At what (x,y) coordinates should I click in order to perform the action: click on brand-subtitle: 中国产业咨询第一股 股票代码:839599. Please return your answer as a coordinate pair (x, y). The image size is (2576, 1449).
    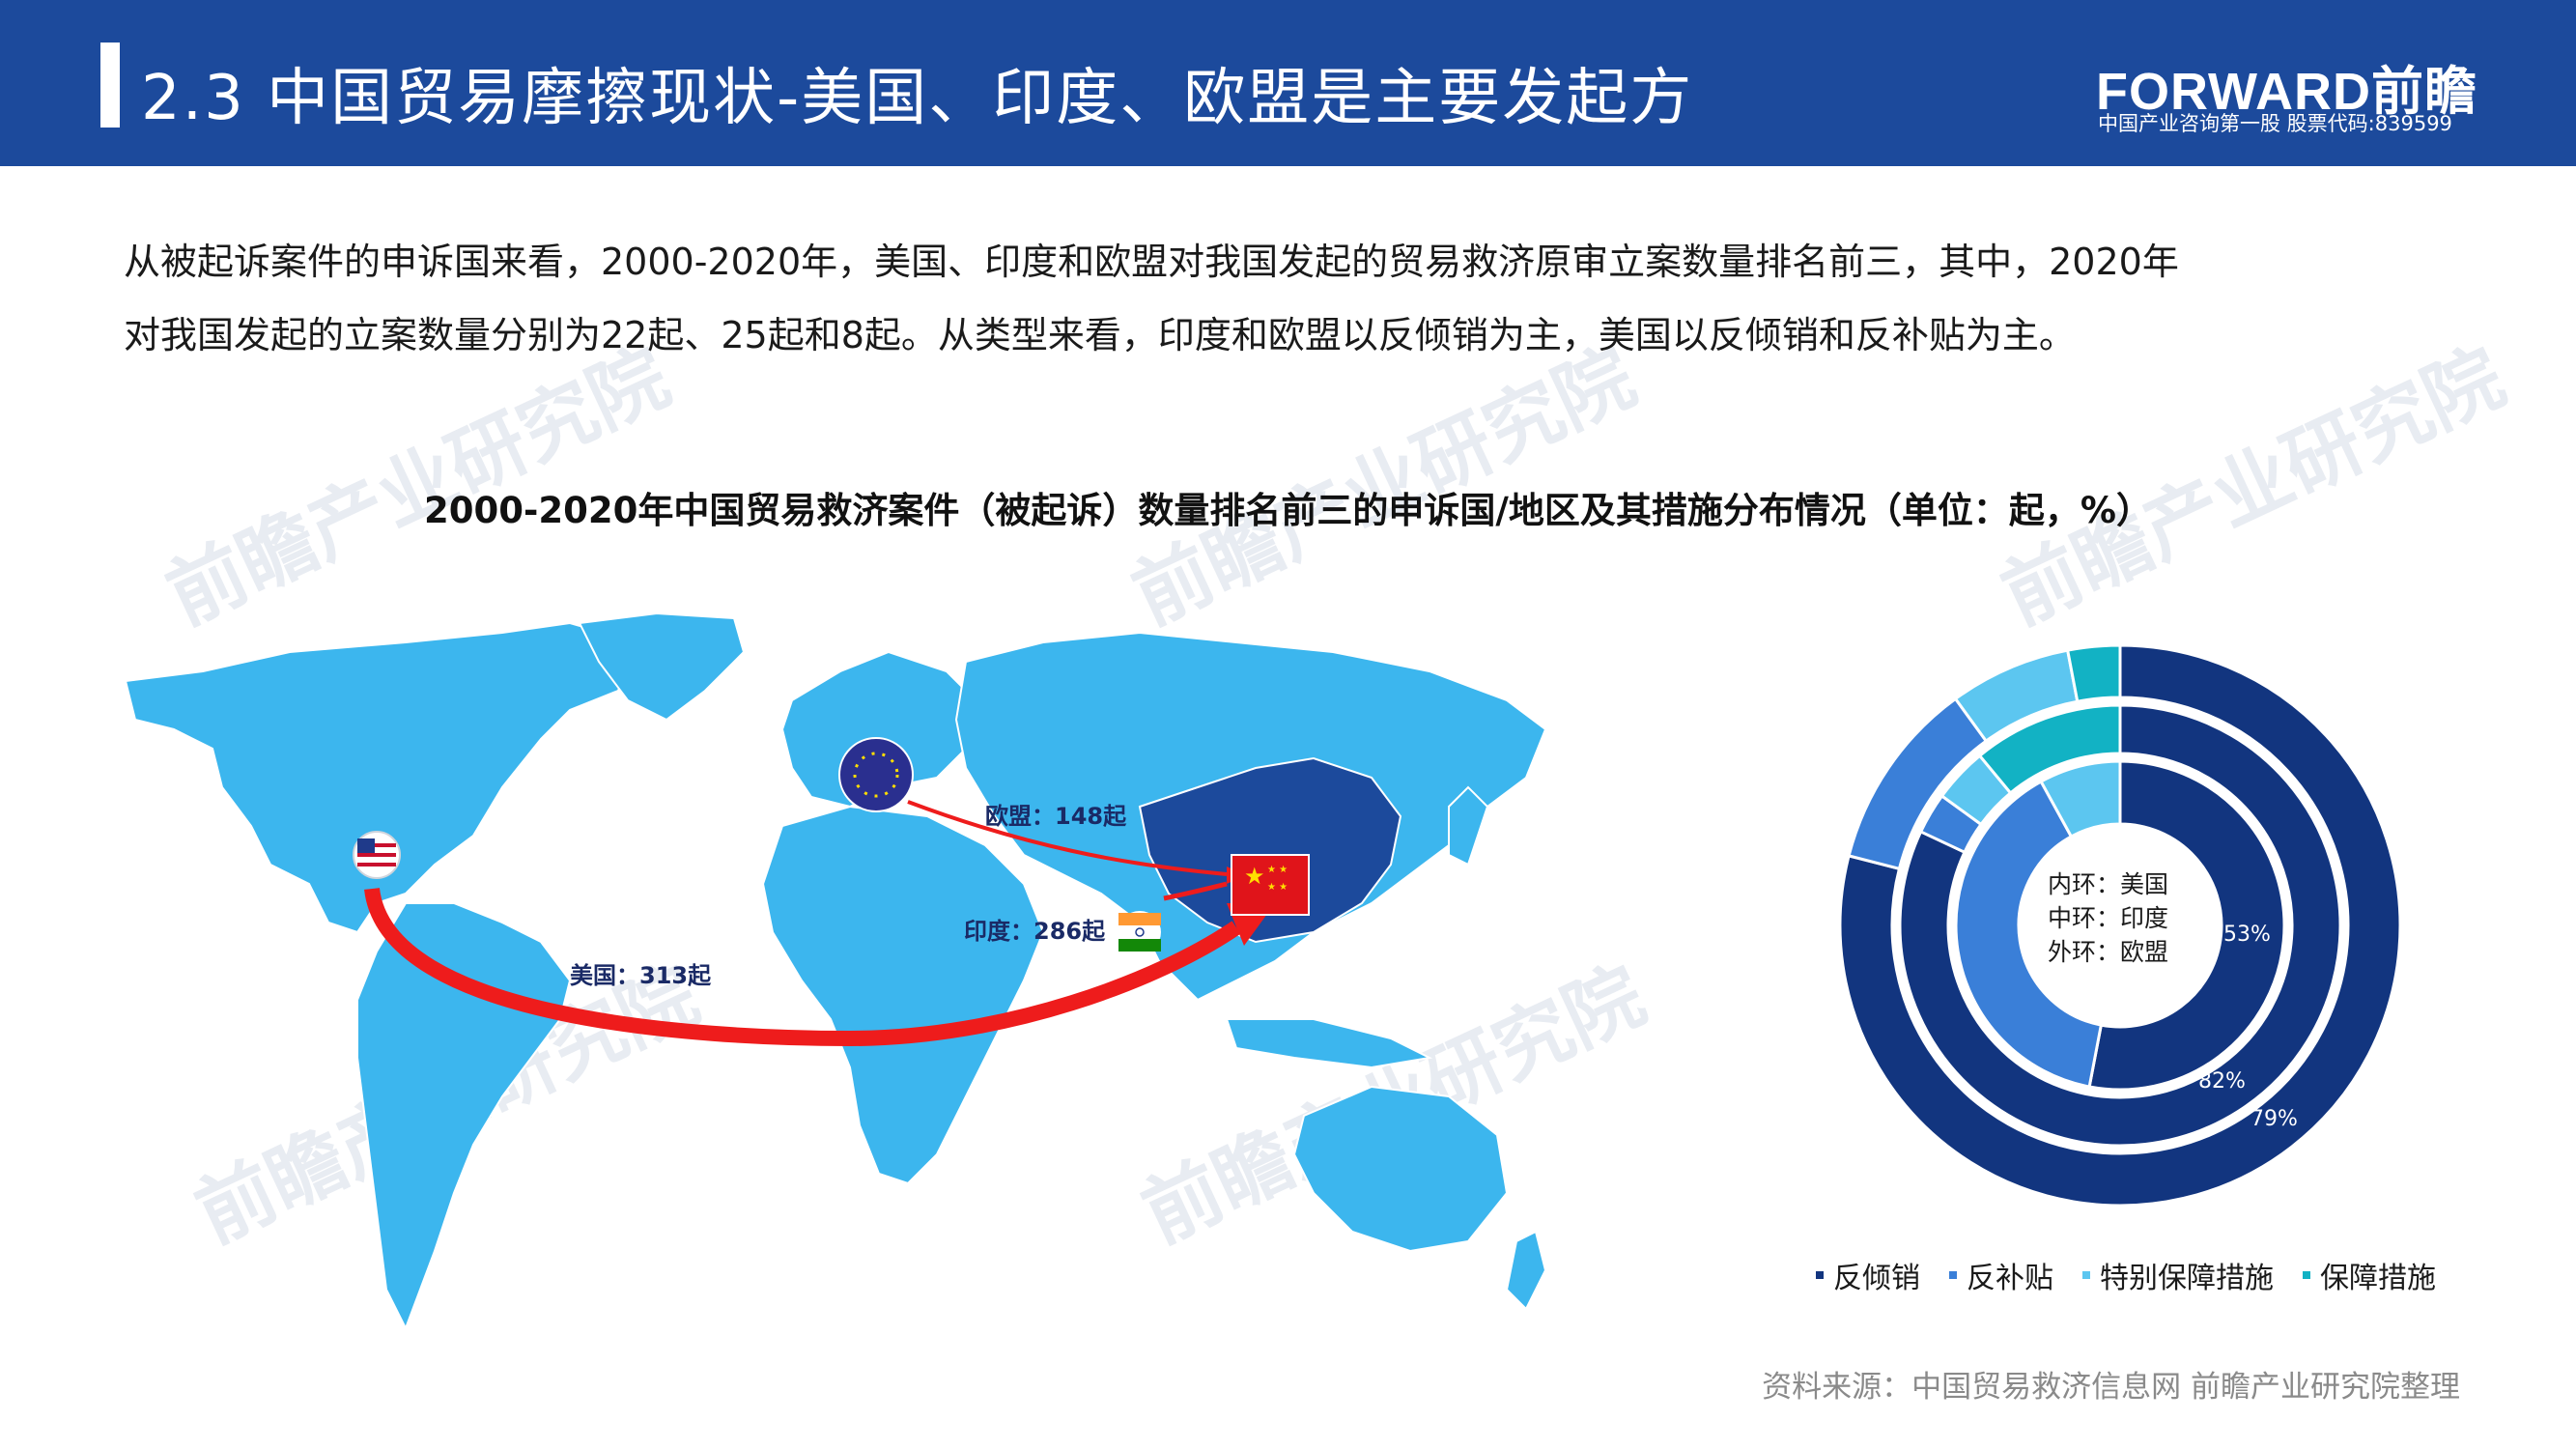
    Looking at the image, I should click on (2275, 123).